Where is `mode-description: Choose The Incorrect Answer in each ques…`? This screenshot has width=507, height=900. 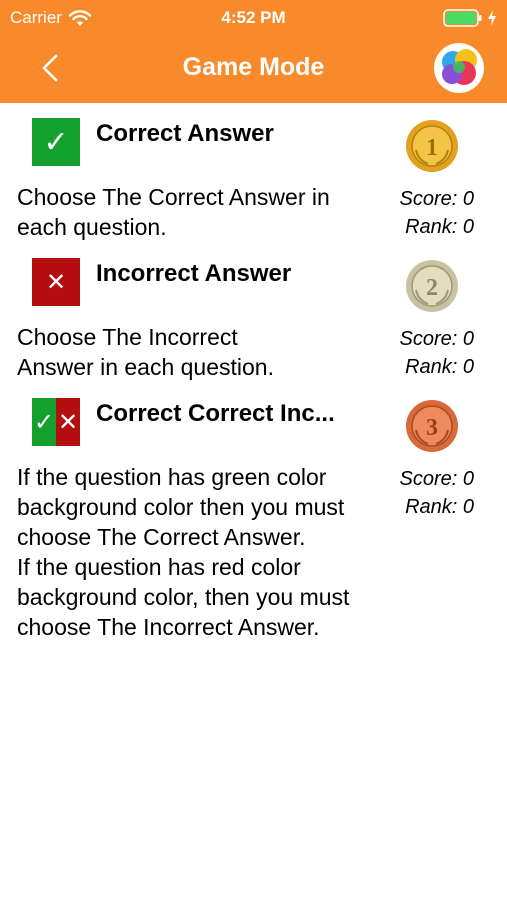 mode-description: Choose The Incorrect Answer in each ques… is located at coordinates (145, 352).